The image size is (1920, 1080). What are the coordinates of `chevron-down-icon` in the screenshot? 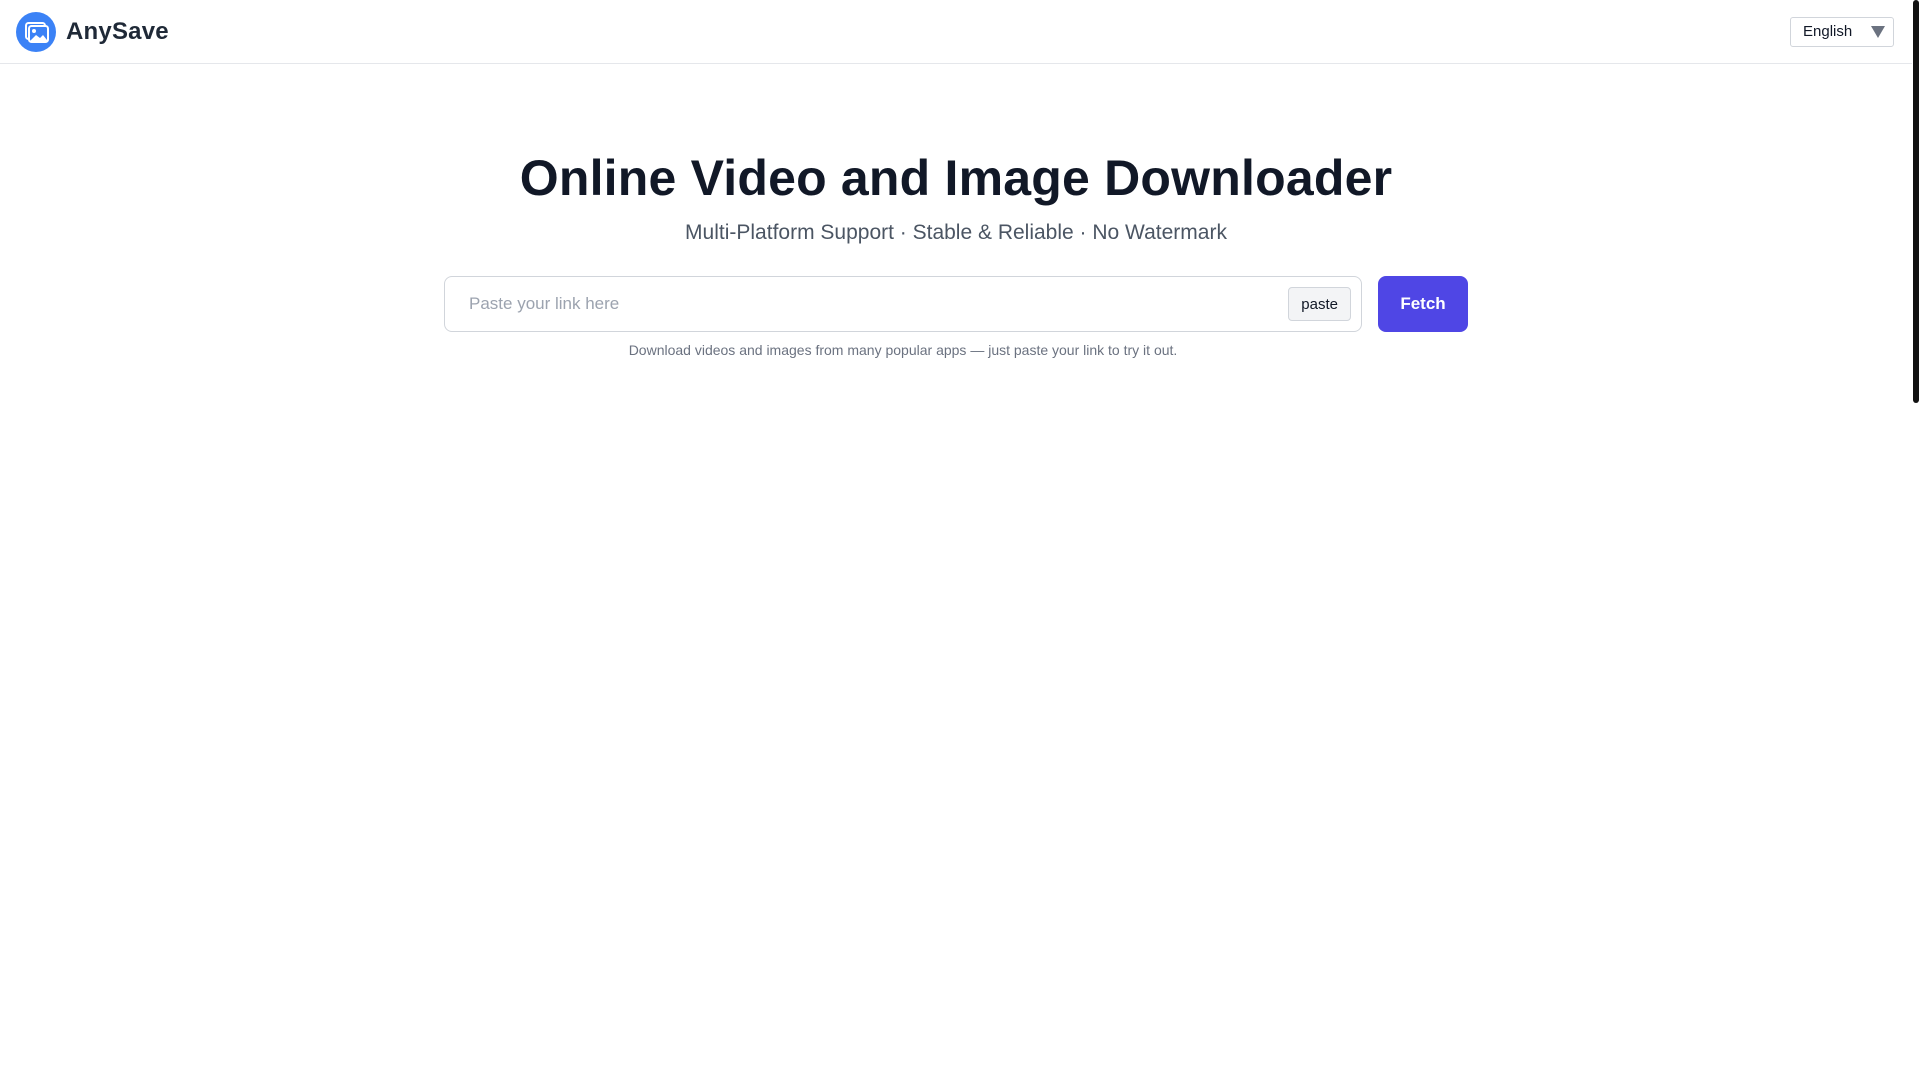 It's located at (1878, 31).